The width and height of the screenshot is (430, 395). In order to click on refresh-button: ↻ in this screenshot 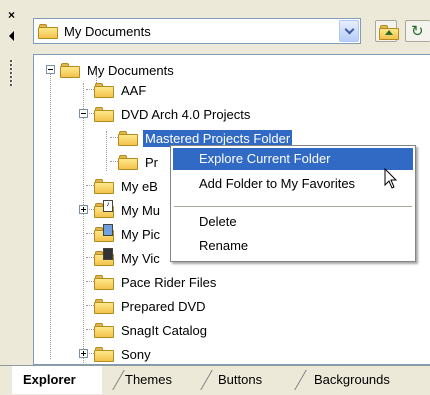, I will do `click(417, 31)`.